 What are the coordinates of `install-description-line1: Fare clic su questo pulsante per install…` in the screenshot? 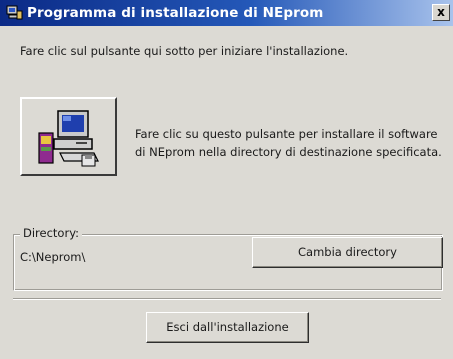 It's located at (286, 134).